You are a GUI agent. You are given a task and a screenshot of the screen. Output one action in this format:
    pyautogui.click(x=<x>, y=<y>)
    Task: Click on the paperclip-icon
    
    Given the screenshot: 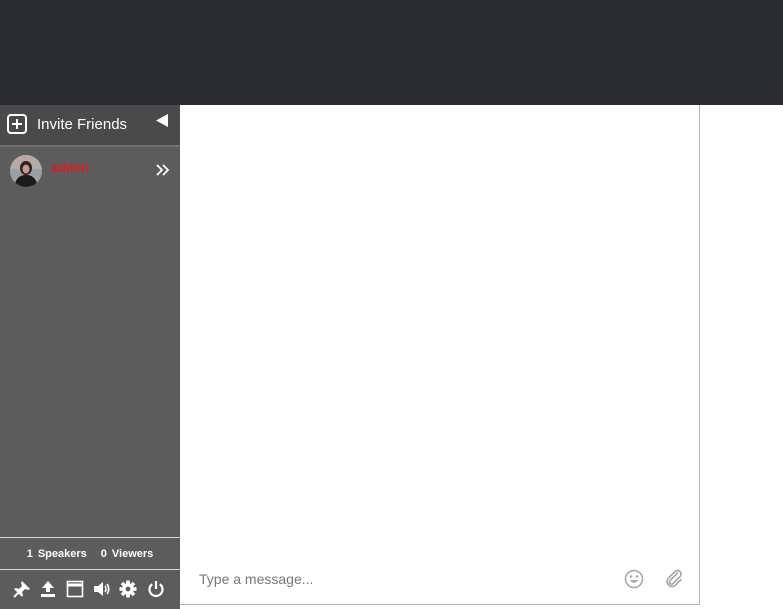 What is the action you would take?
    pyautogui.click(x=674, y=578)
    